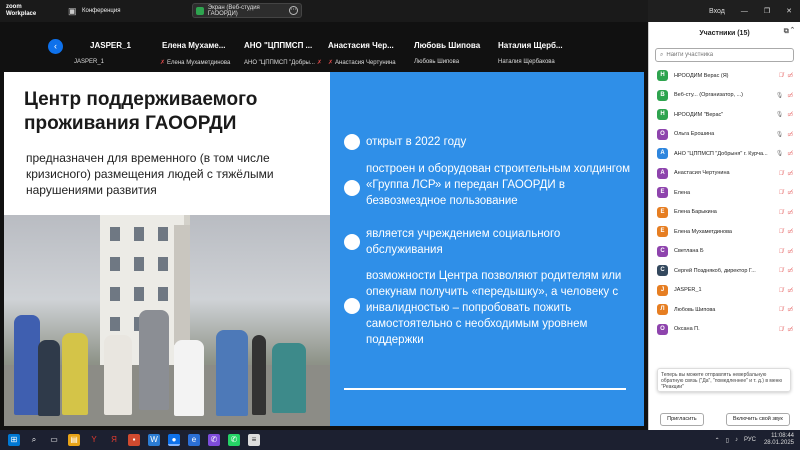  I want to click on participant-row: Н НРООДИМ "Верас" 🎙 ▭̸, so click(724, 115).